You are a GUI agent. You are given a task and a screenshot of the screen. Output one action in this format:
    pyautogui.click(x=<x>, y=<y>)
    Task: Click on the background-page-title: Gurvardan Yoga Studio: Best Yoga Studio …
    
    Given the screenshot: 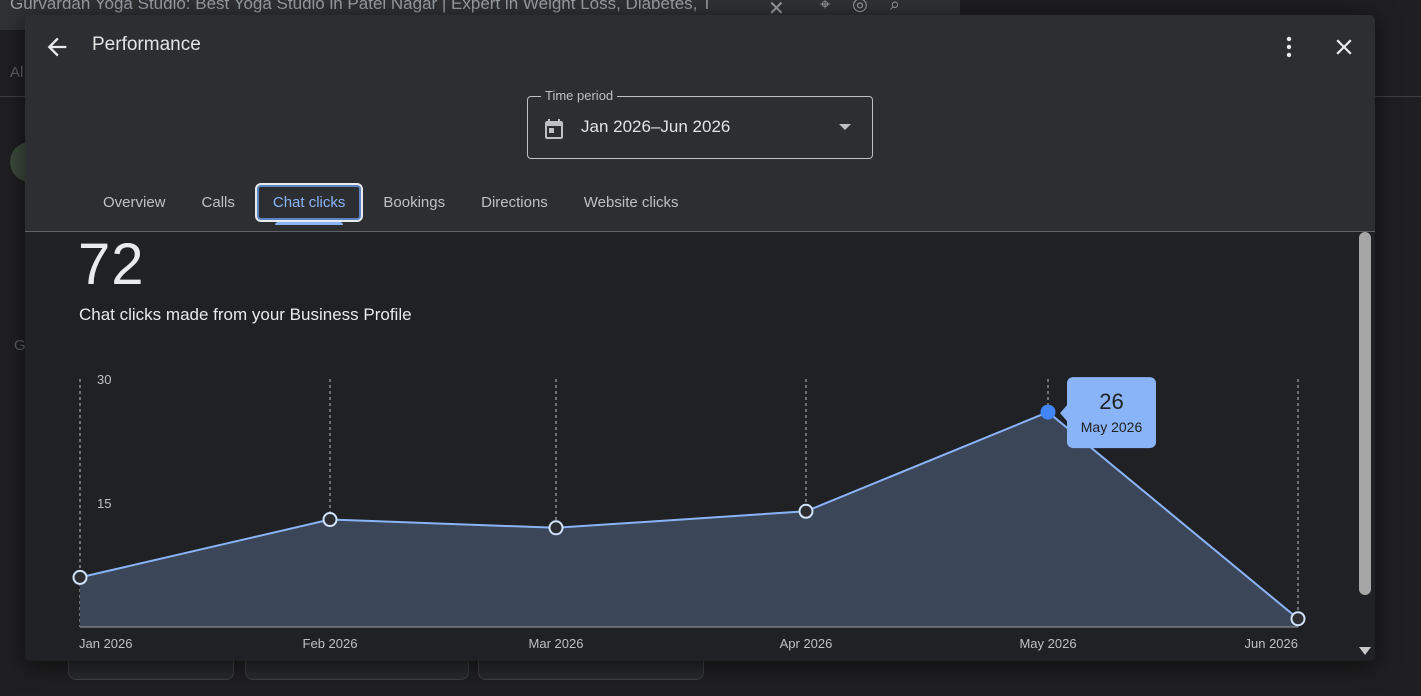 What is the action you would take?
    pyautogui.click(x=361, y=6)
    